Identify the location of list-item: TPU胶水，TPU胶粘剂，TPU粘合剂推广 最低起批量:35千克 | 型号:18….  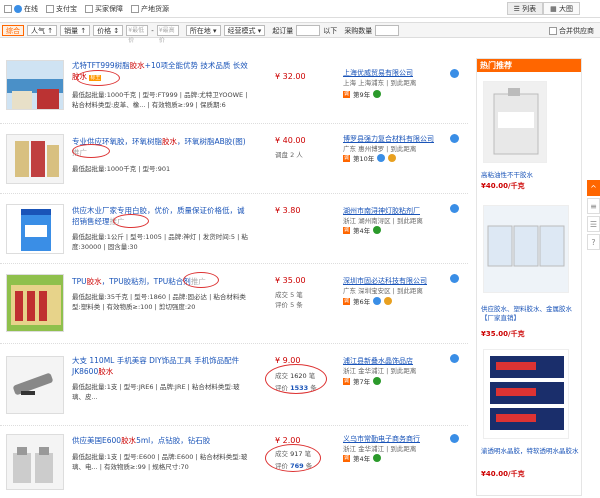
(234, 304).